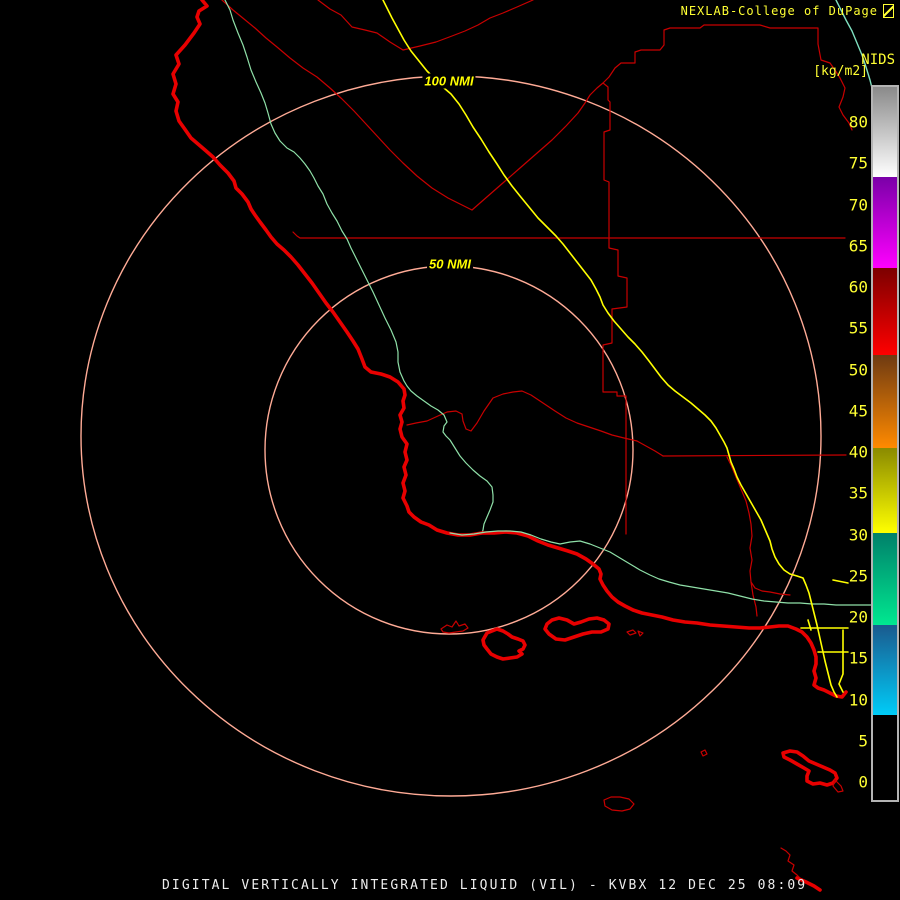 The width and height of the screenshot is (900, 900). What do you see at coordinates (858, 163) in the screenshot?
I see `color-scale-tick-75: 75` at bounding box center [858, 163].